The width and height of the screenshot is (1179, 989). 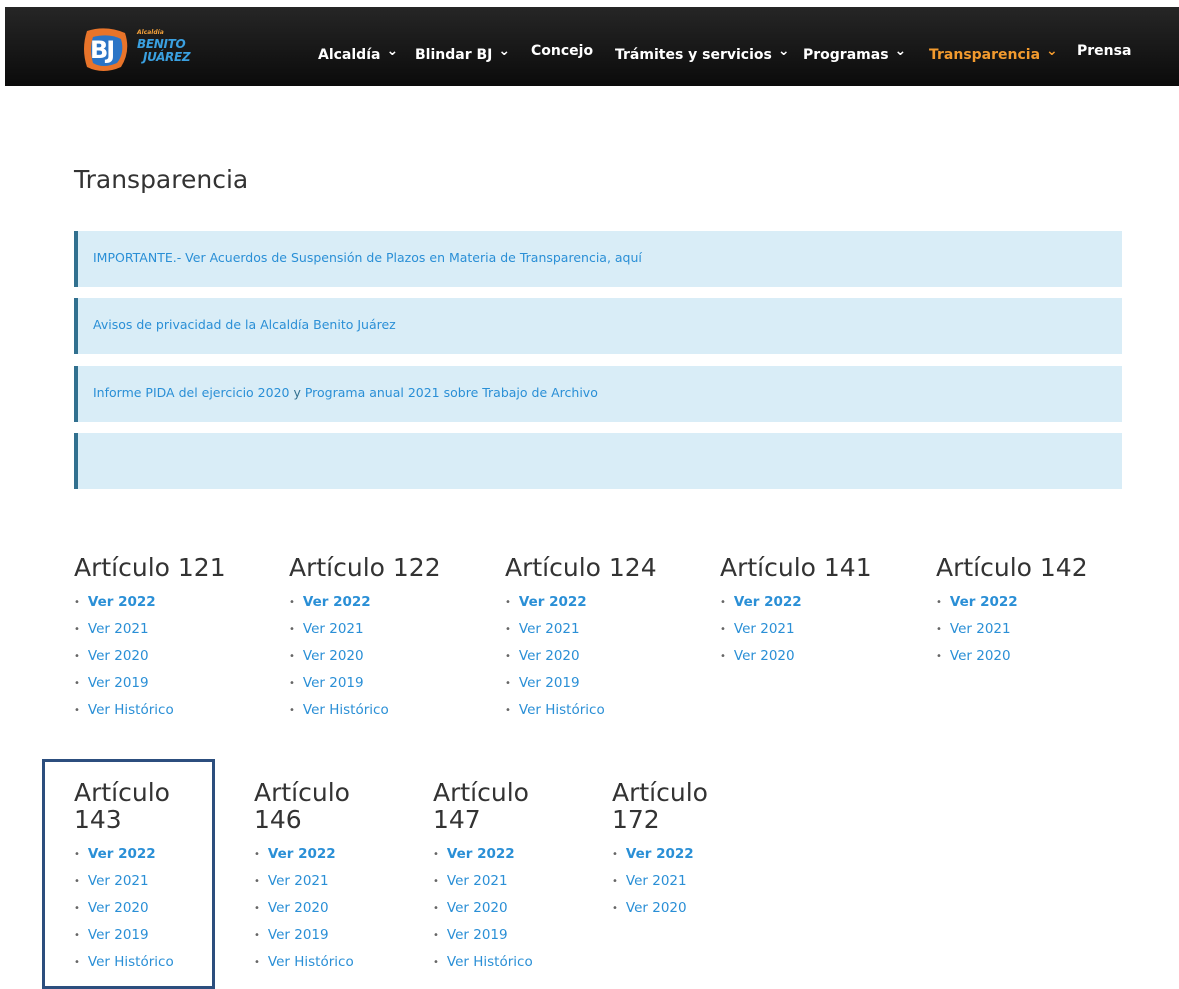 What do you see at coordinates (1104, 51) in the screenshot?
I see `nav-item-prensa: Prensa` at bounding box center [1104, 51].